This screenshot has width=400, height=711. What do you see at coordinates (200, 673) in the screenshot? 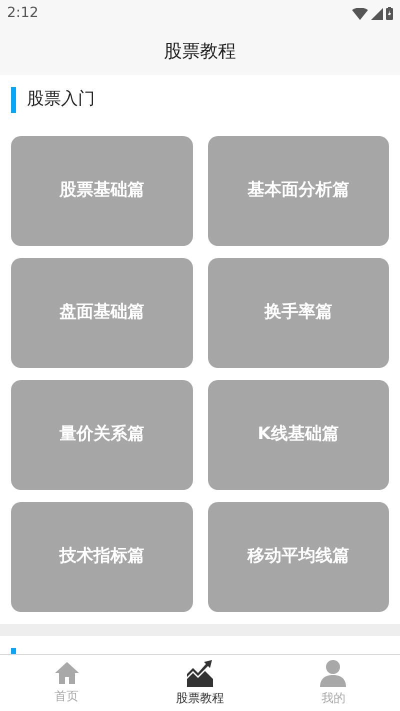
I see `trend-chart-icon` at bounding box center [200, 673].